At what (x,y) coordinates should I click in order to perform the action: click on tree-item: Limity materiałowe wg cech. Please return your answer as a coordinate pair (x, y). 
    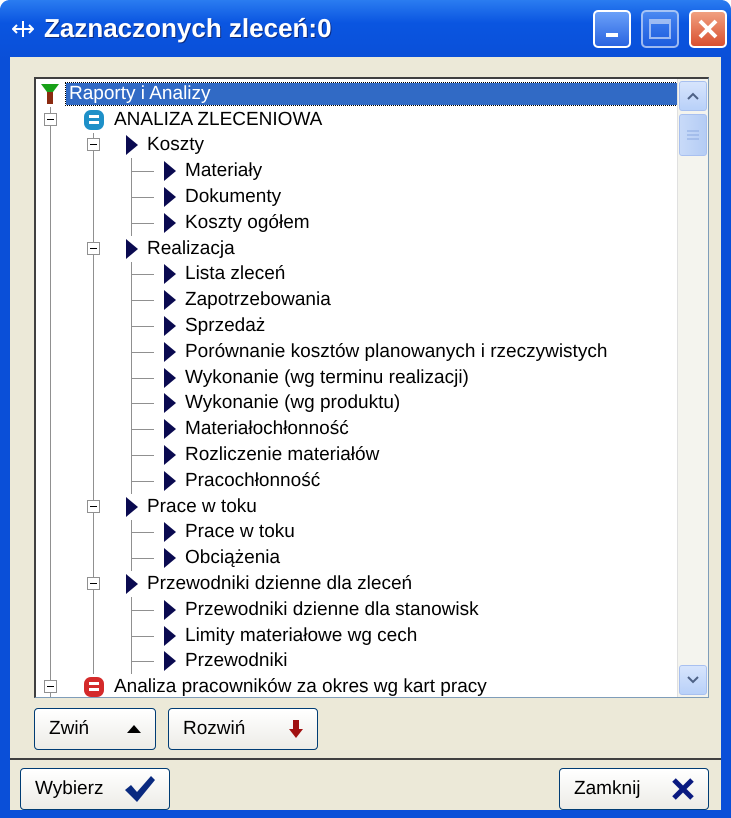
    Looking at the image, I should click on (301, 635).